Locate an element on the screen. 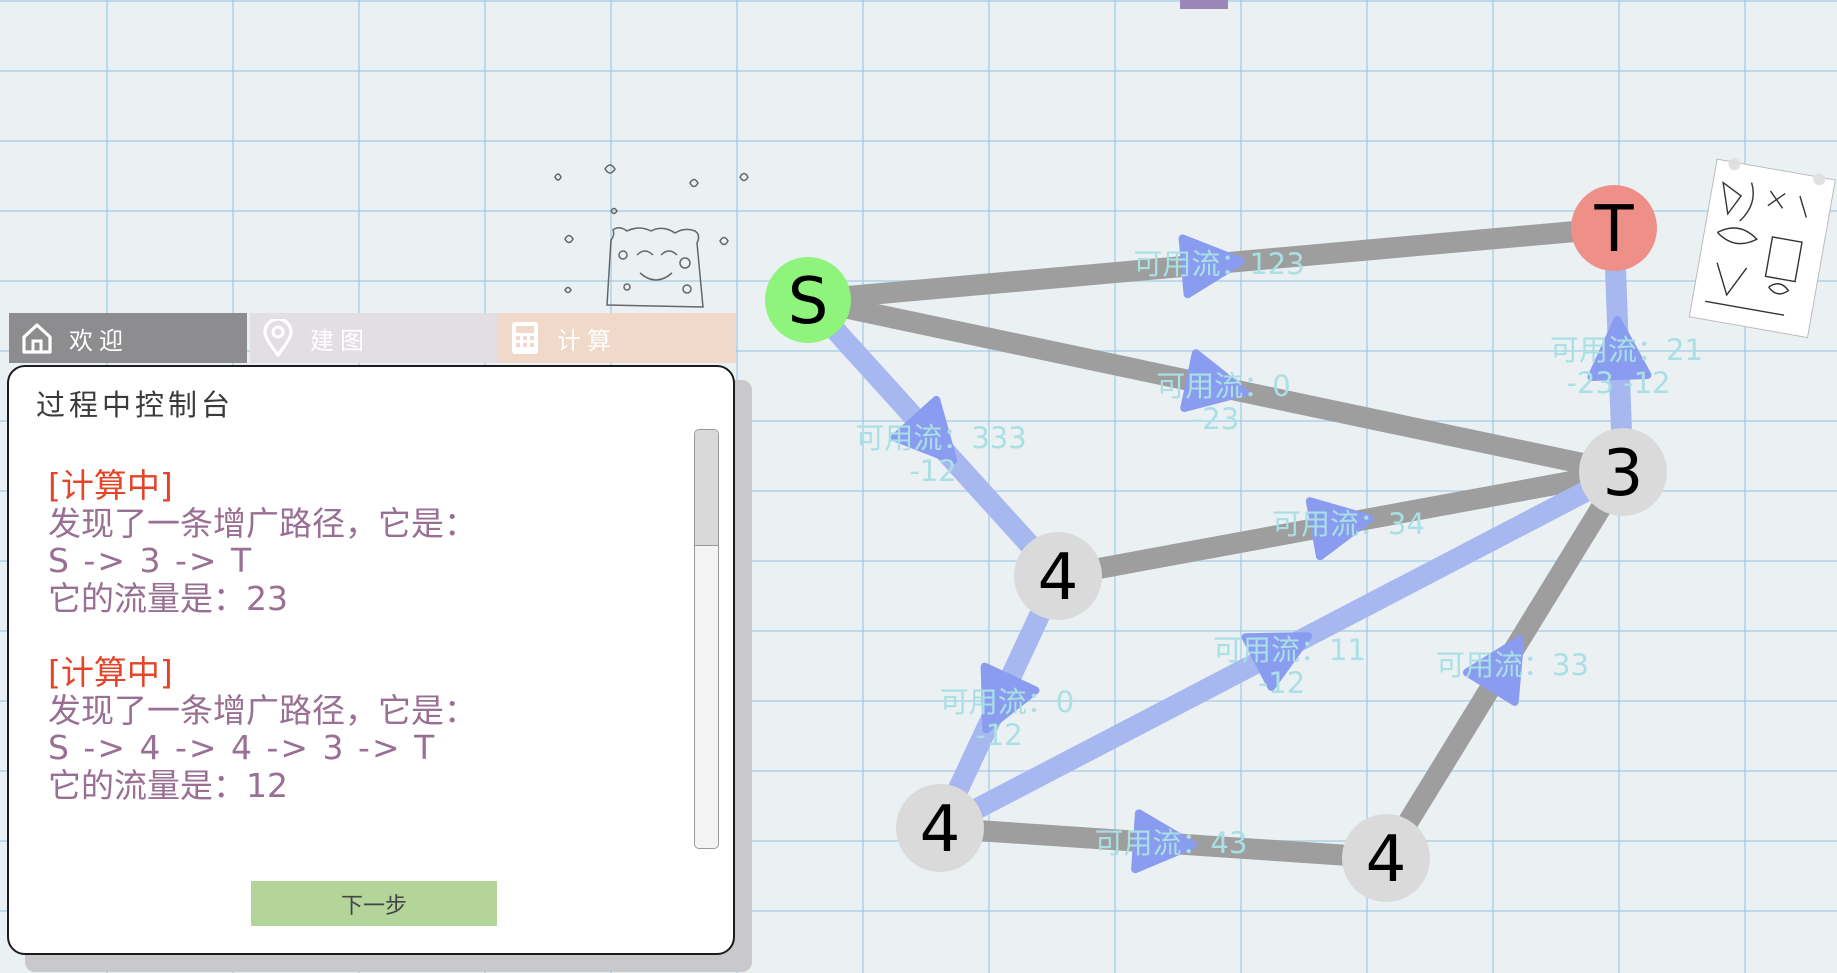 The width and height of the screenshot is (1837, 973). home-icon is located at coordinates (37, 338).